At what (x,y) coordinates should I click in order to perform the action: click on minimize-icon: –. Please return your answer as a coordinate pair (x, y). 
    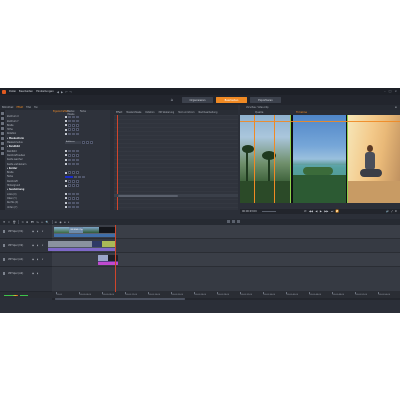
    Looking at the image, I should click on (385, 91).